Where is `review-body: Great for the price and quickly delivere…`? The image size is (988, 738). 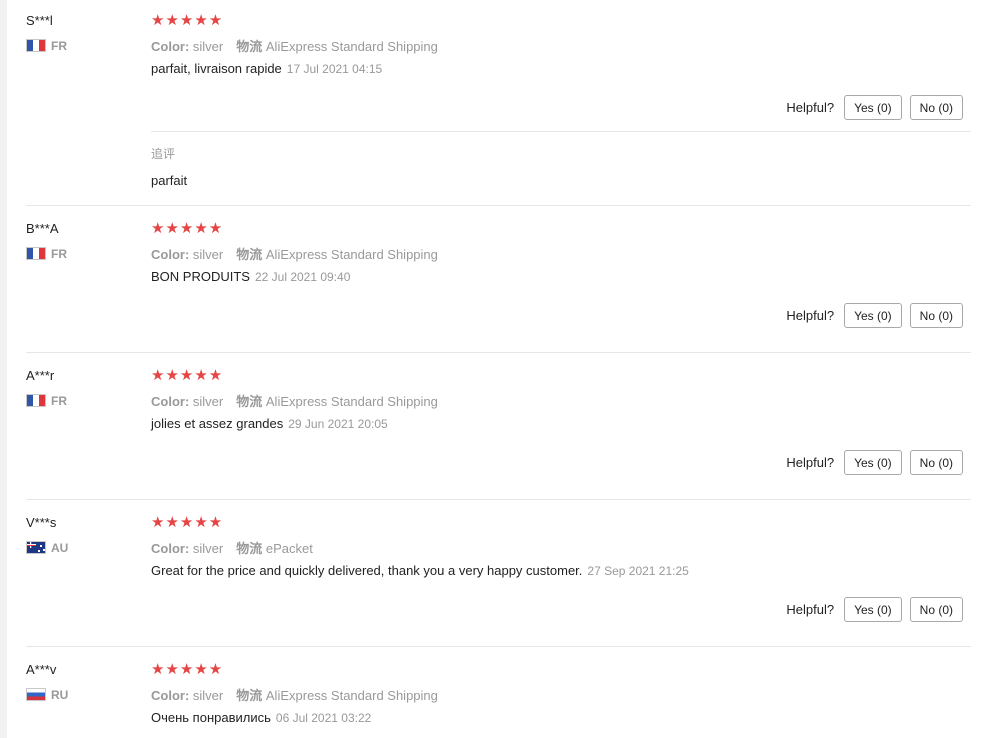 review-body: Great for the price and quickly delivere… is located at coordinates (367, 570).